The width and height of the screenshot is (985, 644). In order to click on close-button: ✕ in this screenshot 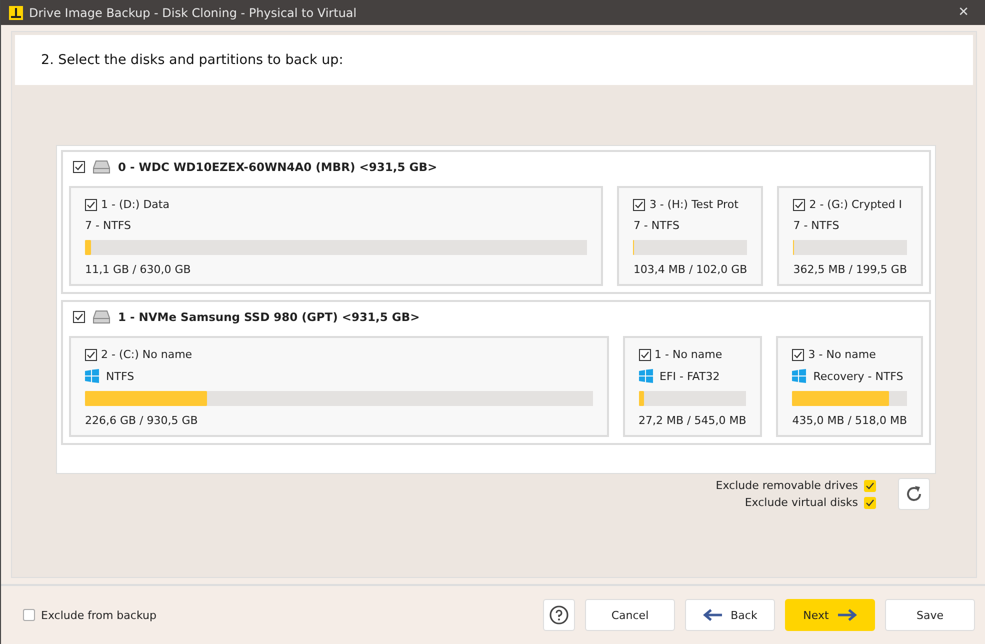, I will do `click(963, 12)`.